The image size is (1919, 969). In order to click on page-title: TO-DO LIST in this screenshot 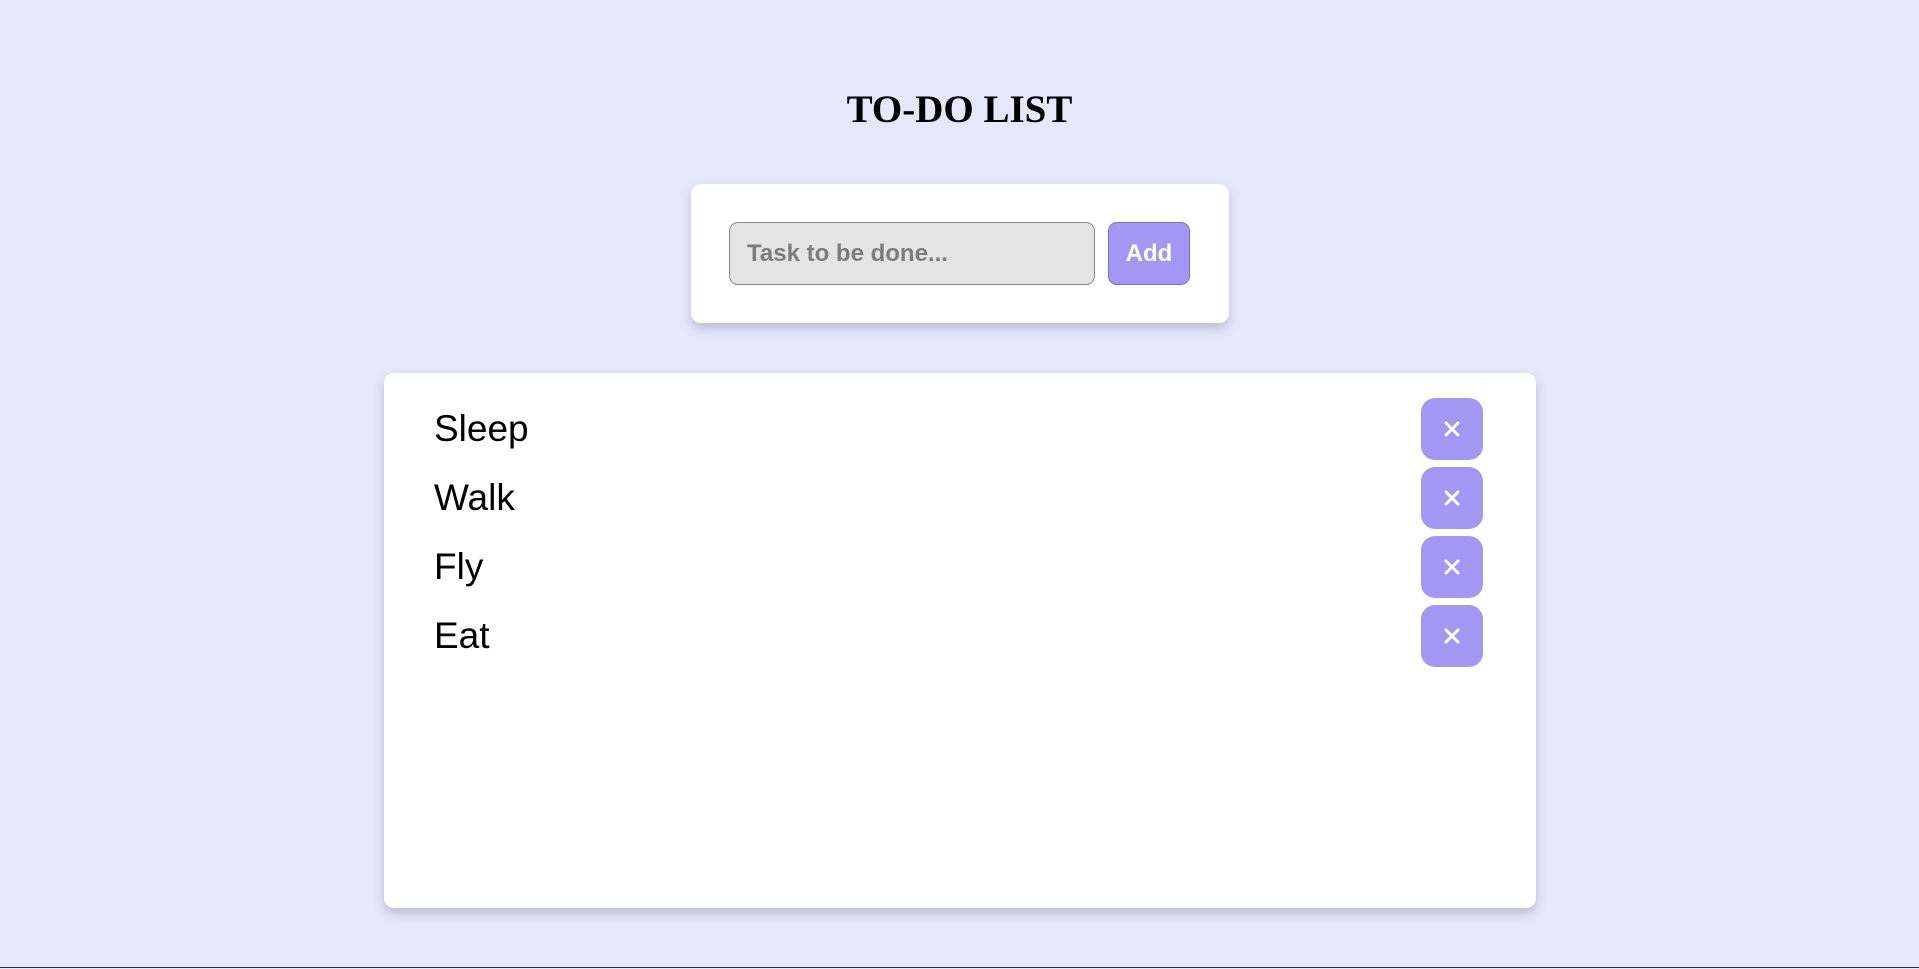, I will do `click(959, 109)`.